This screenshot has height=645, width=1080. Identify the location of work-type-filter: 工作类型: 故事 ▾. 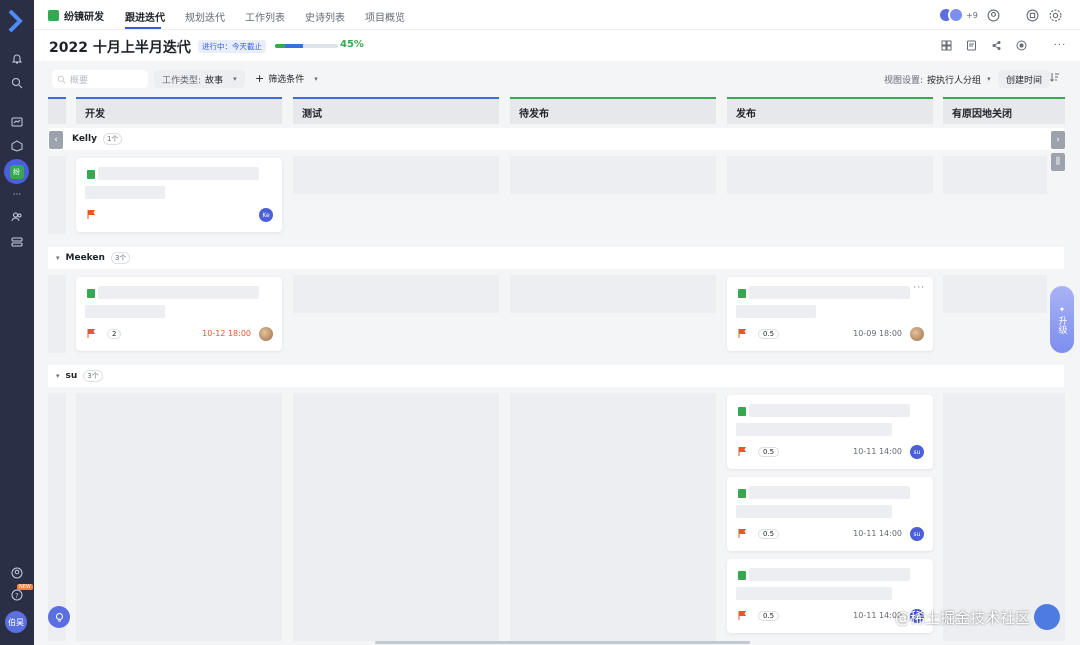
(199, 79).